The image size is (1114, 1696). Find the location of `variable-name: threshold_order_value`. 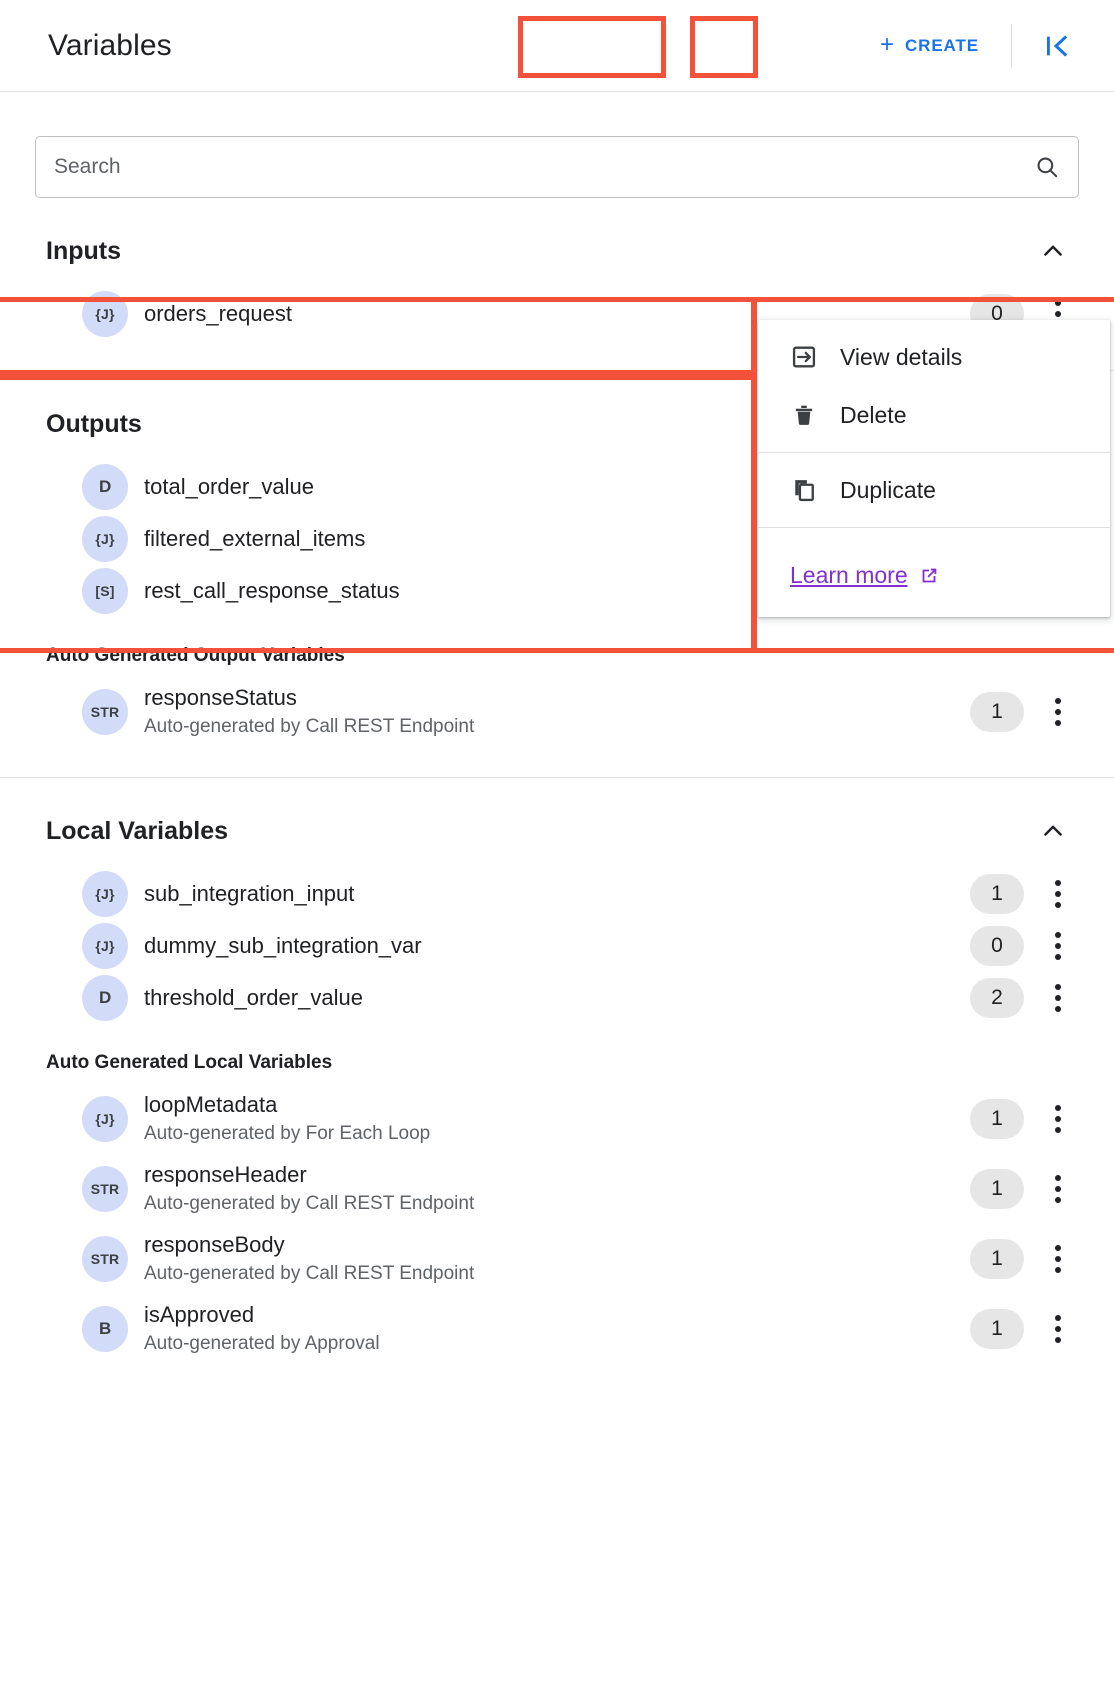

variable-name: threshold_order_value is located at coordinates (253, 998).